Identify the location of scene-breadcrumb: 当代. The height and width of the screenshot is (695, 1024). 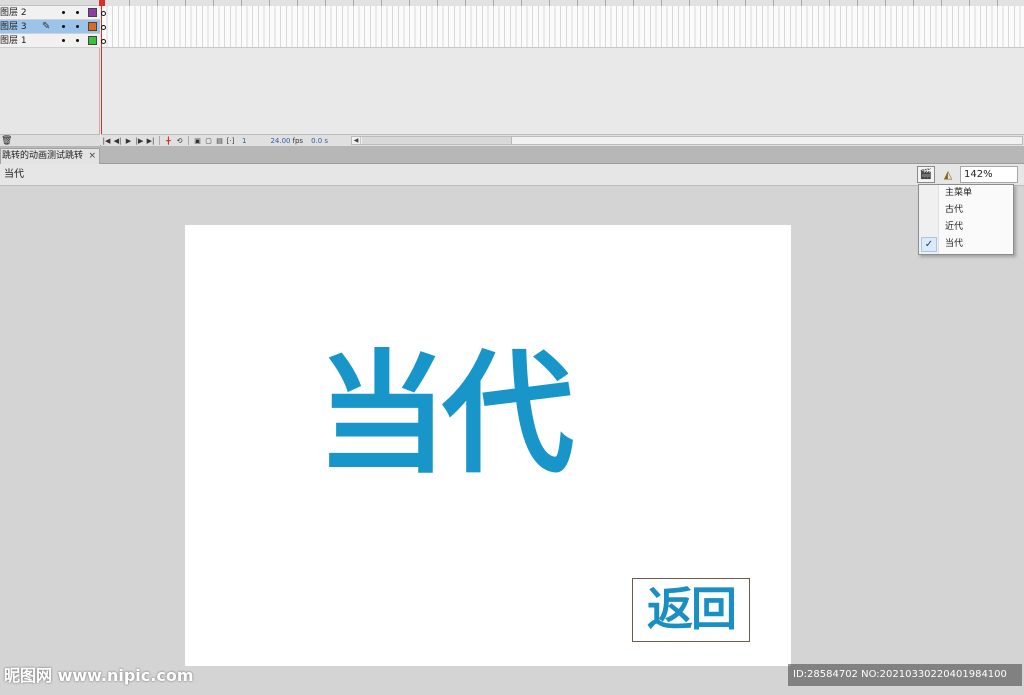
(14, 175).